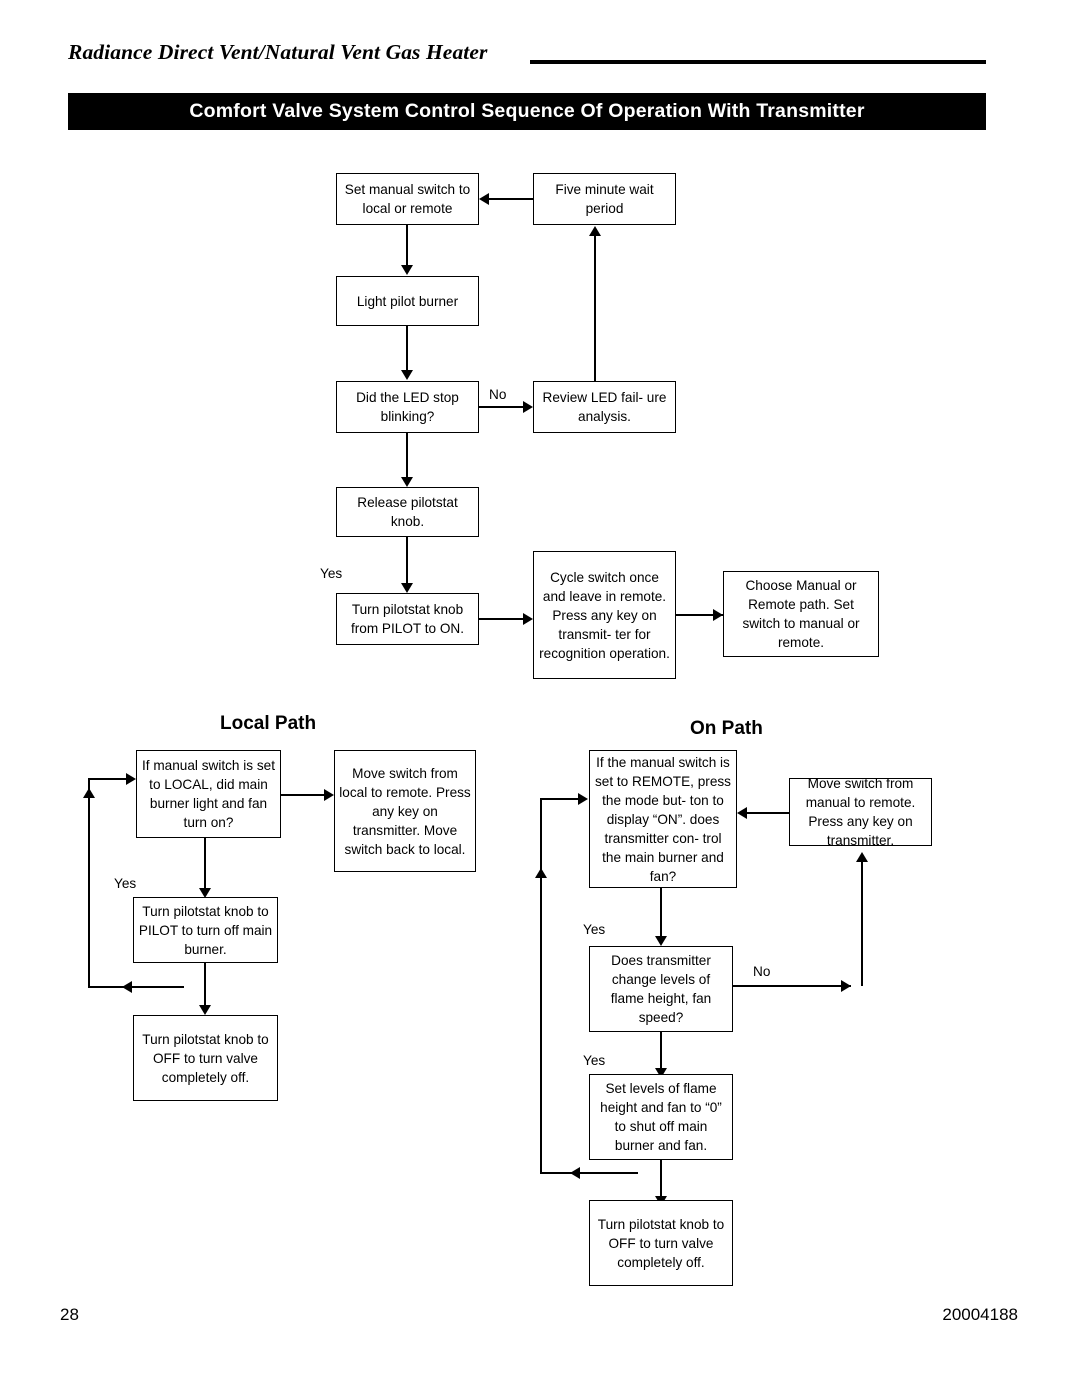  Describe the element at coordinates (302, 795) in the screenshot. I see `edge-localcheck-to-moveswitch` at that location.